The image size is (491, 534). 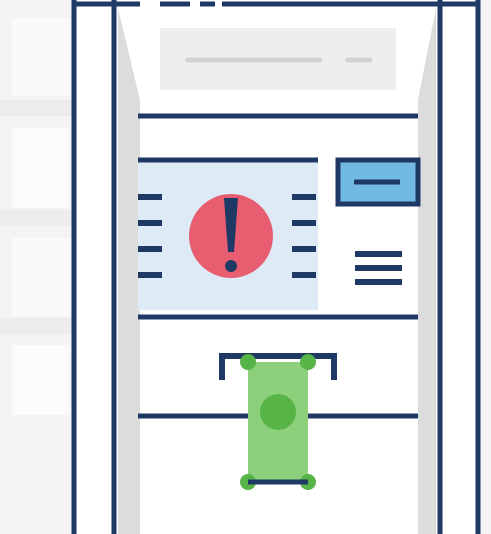 What do you see at coordinates (231, 236) in the screenshot?
I see `exclamation-alert-icon` at bounding box center [231, 236].